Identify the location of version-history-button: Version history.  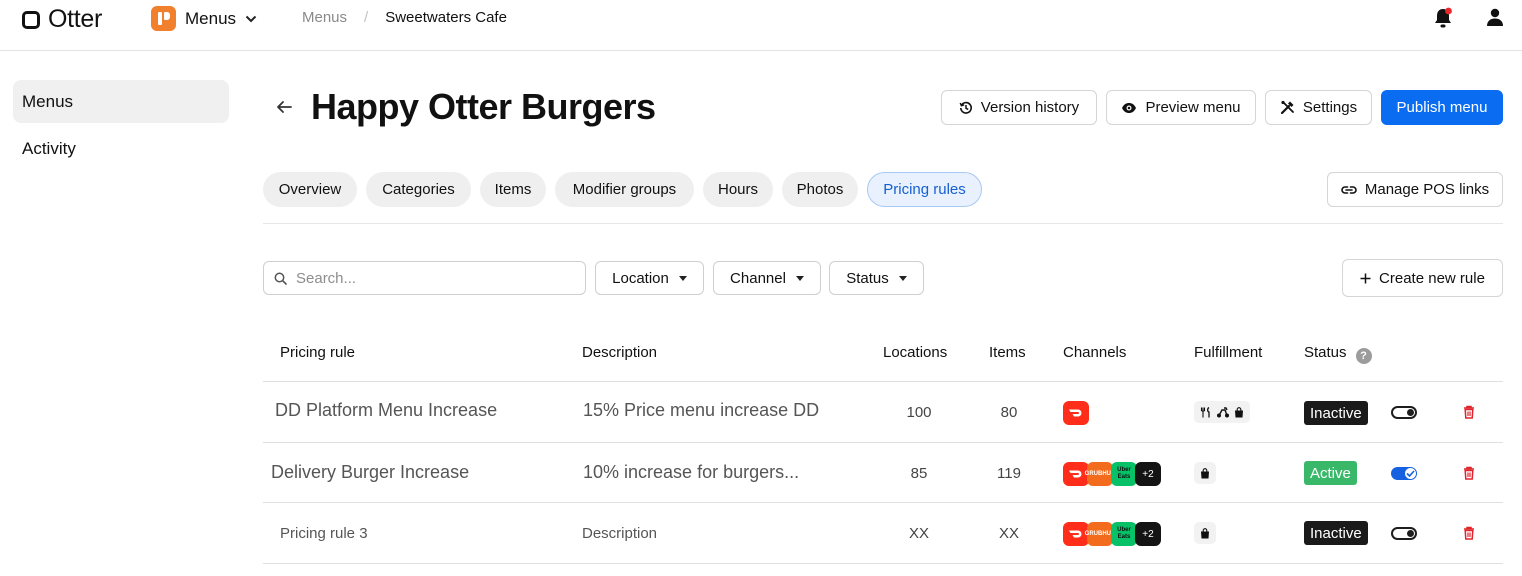
(1019, 107).